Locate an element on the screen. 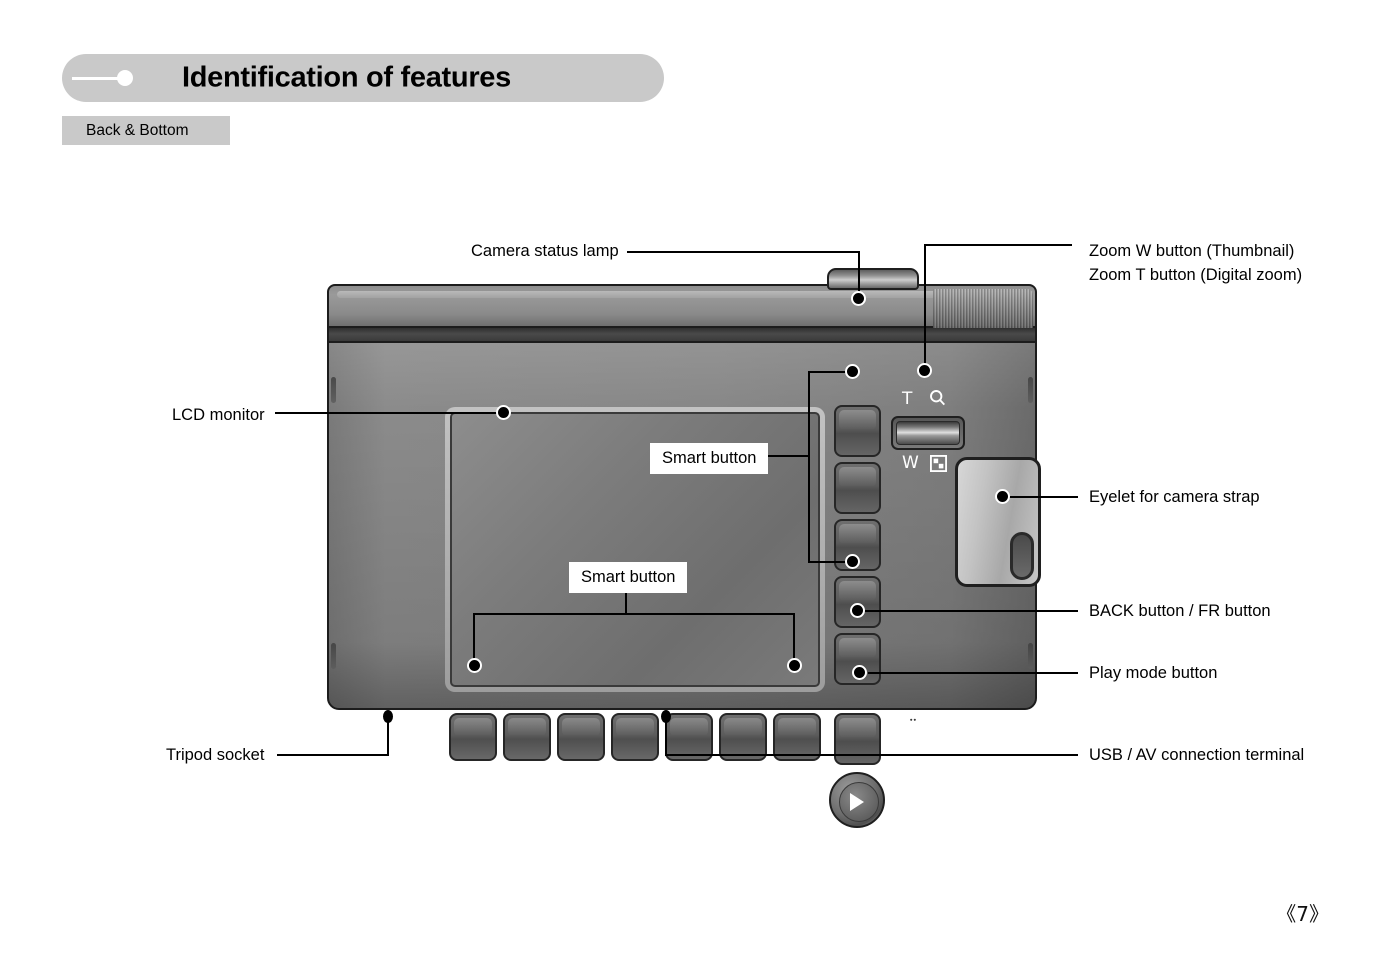  leader-eyelet-h is located at coordinates (1042, 497).